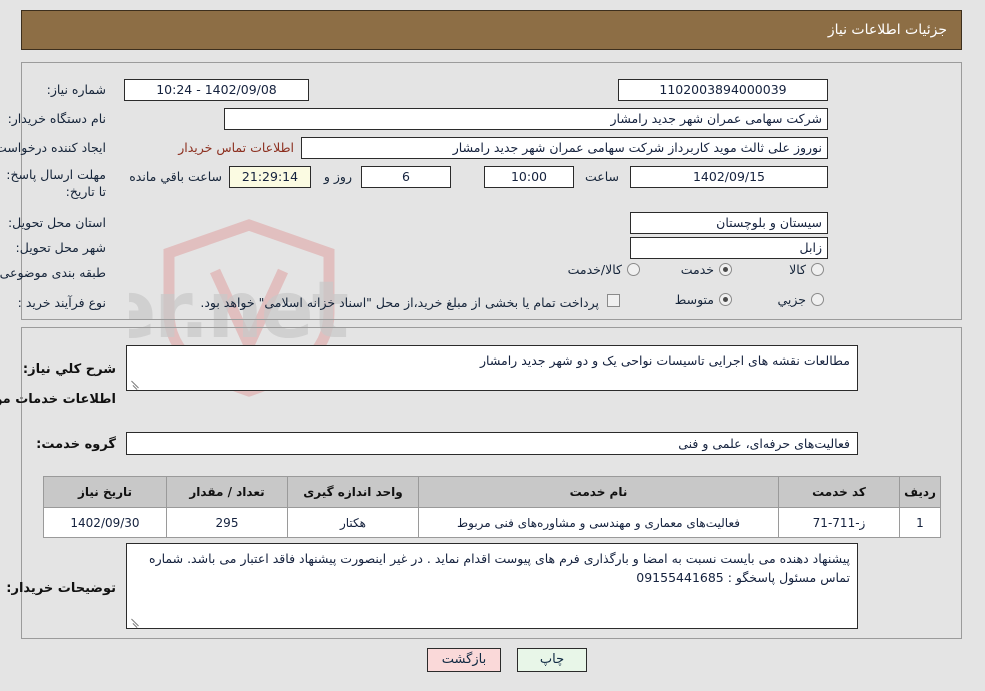 The height and width of the screenshot is (691, 985). What do you see at coordinates (527, 119) in the screenshot?
I see `buyer-organization-value: شرکت سهامی عمران شهر جدید رامشار` at bounding box center [527, 119].